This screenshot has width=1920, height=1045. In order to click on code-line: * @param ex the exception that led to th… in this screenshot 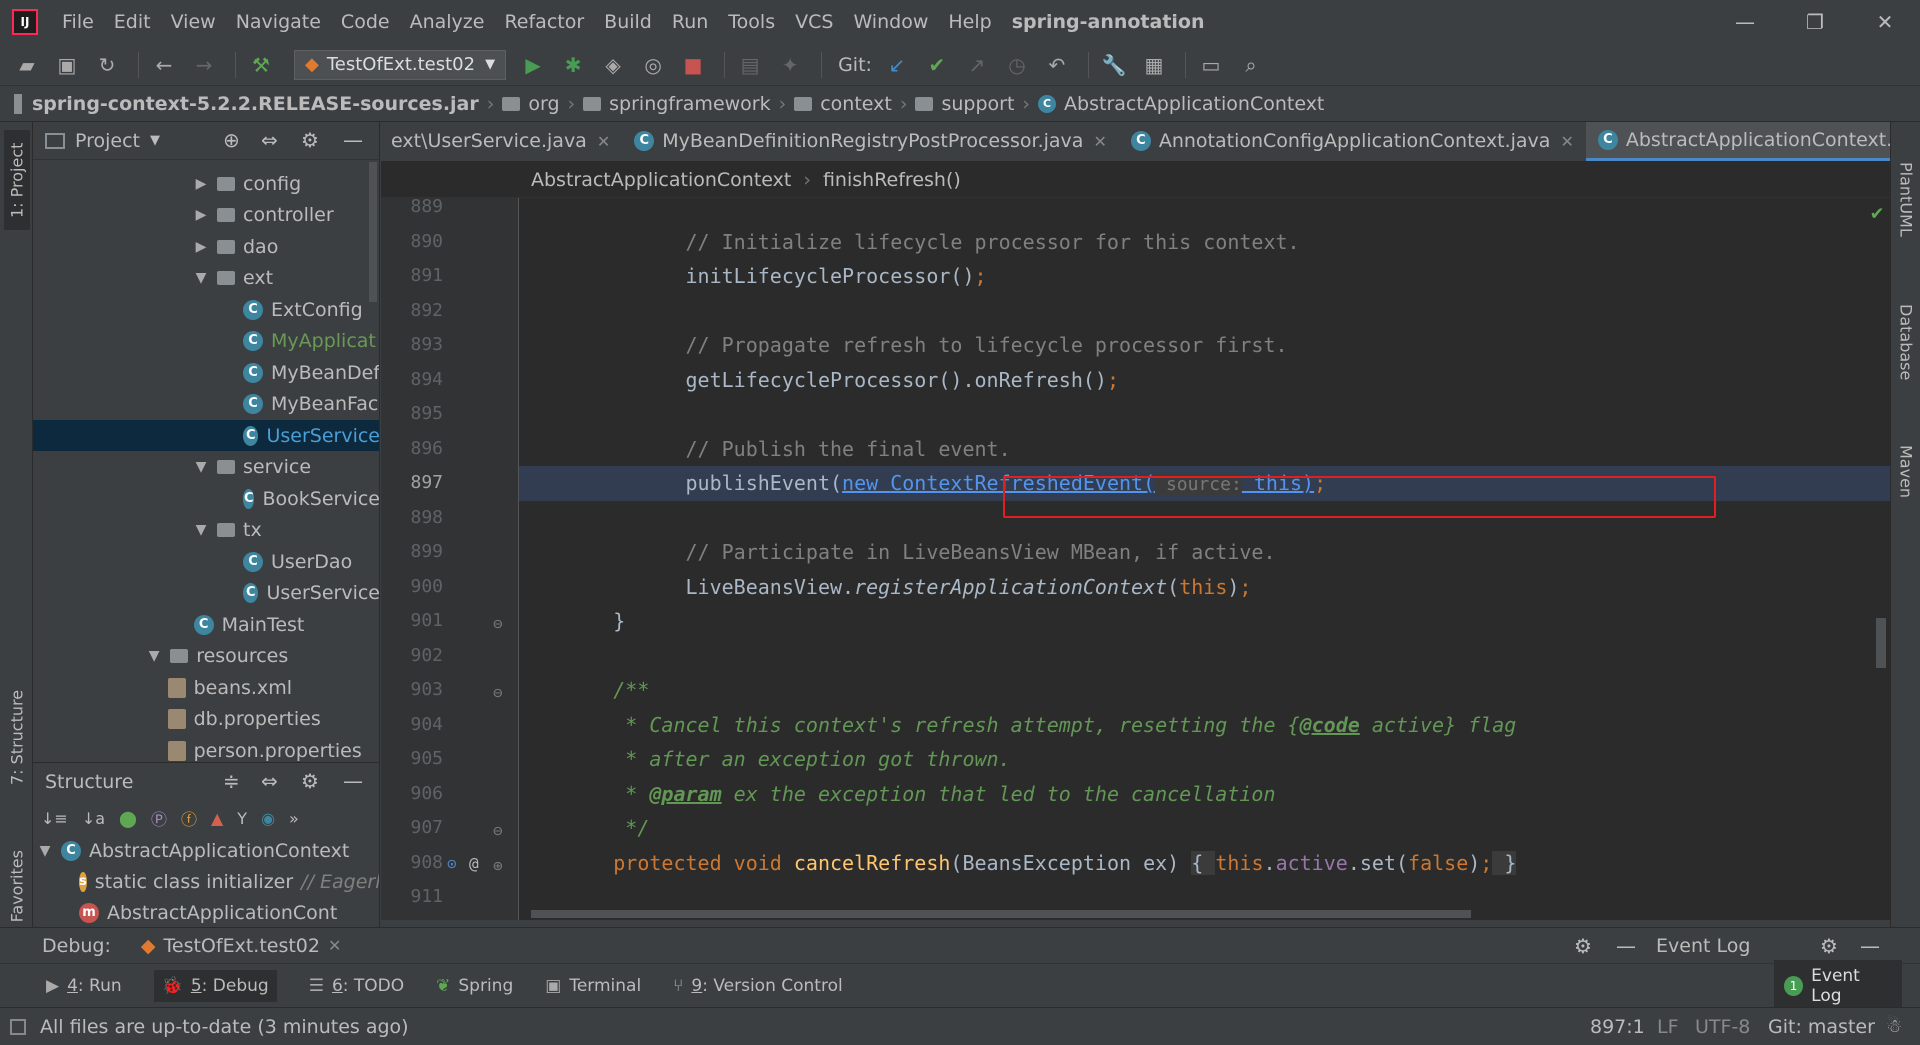, I will do `click(1135, 794)`.